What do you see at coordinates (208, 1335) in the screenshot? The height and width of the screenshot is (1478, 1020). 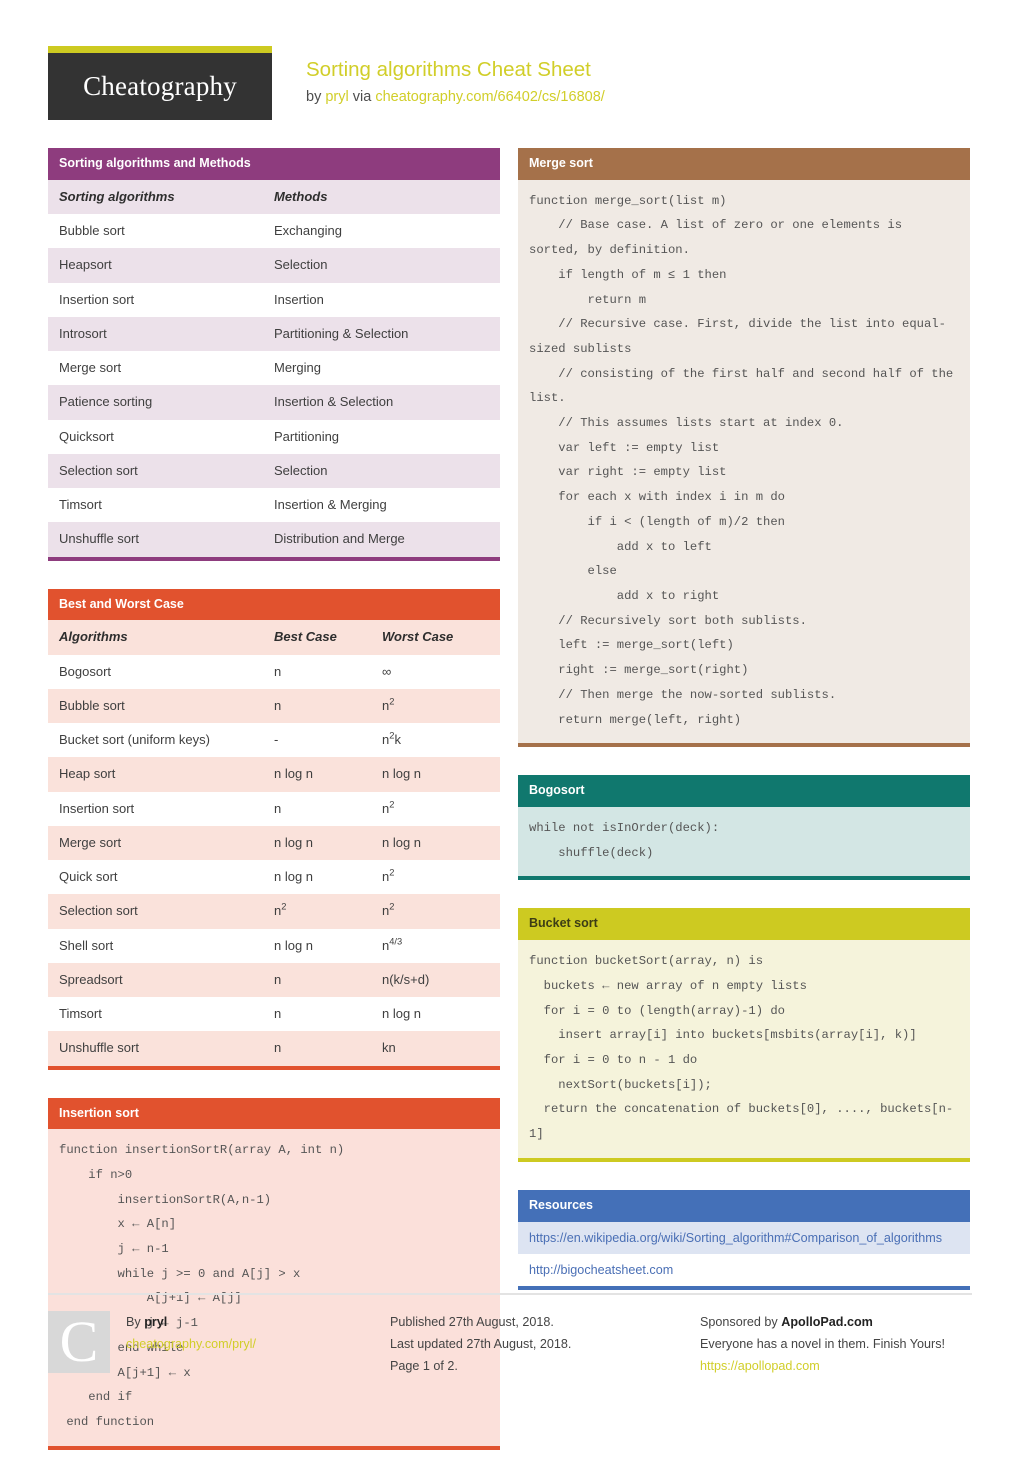 I see `footer-author-block: C By pryl cheatography.com/pryl/` at bounding box center [208, 1335].